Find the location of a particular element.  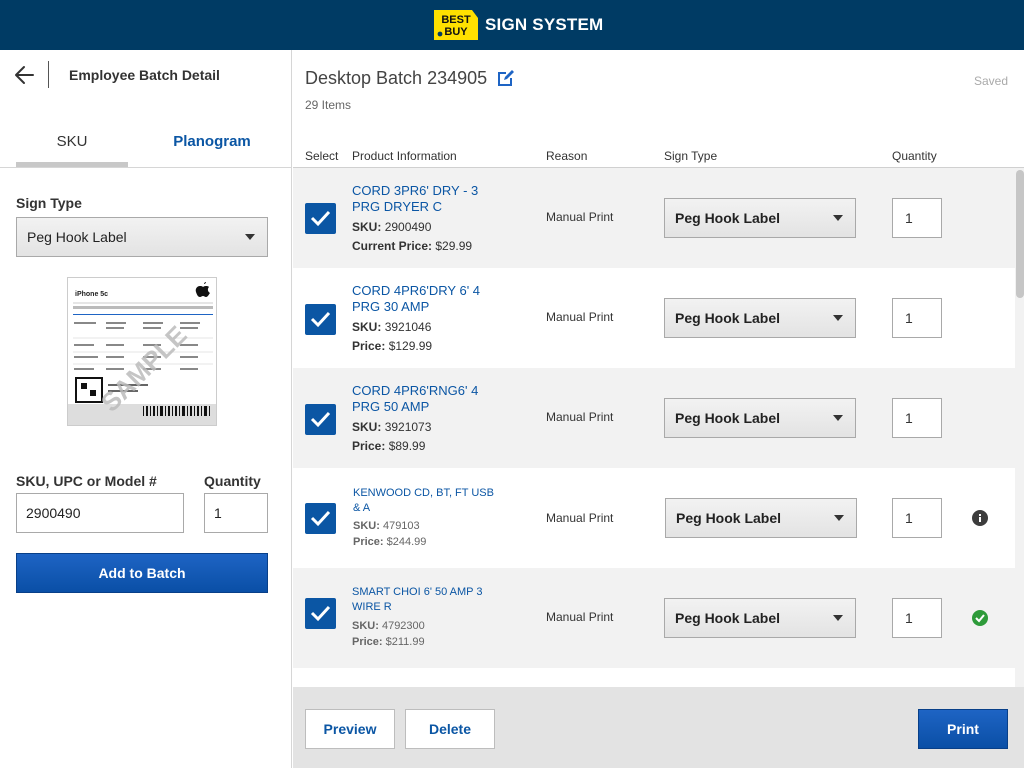

app-header: BEST BUY SIGN SYSTEM is located at coordinates (512, 25).